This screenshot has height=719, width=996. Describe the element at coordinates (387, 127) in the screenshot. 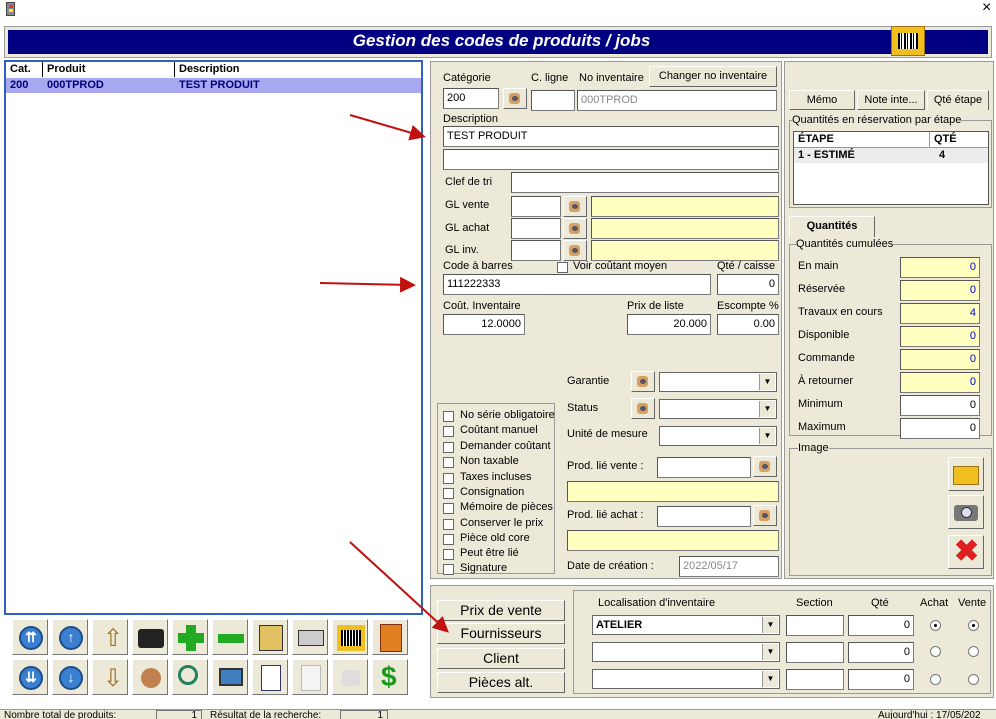

I see `arrow-annotation-description` at that location.